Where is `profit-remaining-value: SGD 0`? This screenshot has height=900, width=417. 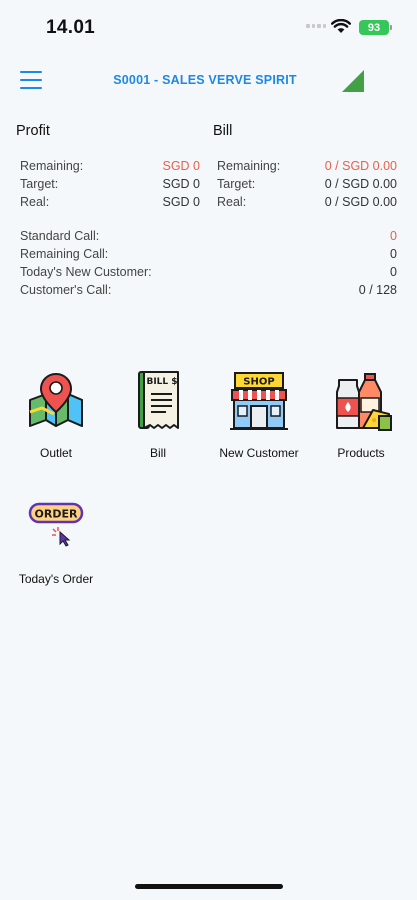 profit-remaining-value: SGD 0 is located at coordinates (181, 166).